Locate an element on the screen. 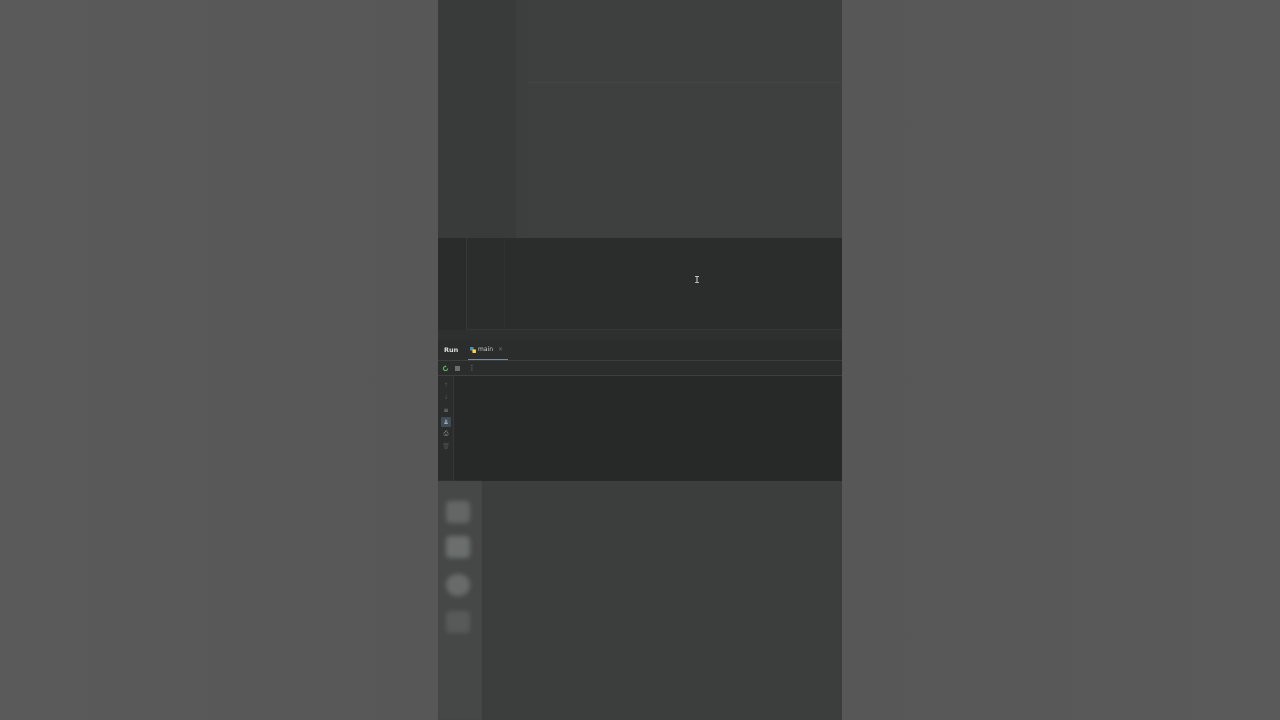 Image resolution: width=1280 pixels, height=720 pixels. run-side-toolbar: ↑ ↓ ≡ ⇊ ⎙ 🗑 is located at coordinates (446, 428).